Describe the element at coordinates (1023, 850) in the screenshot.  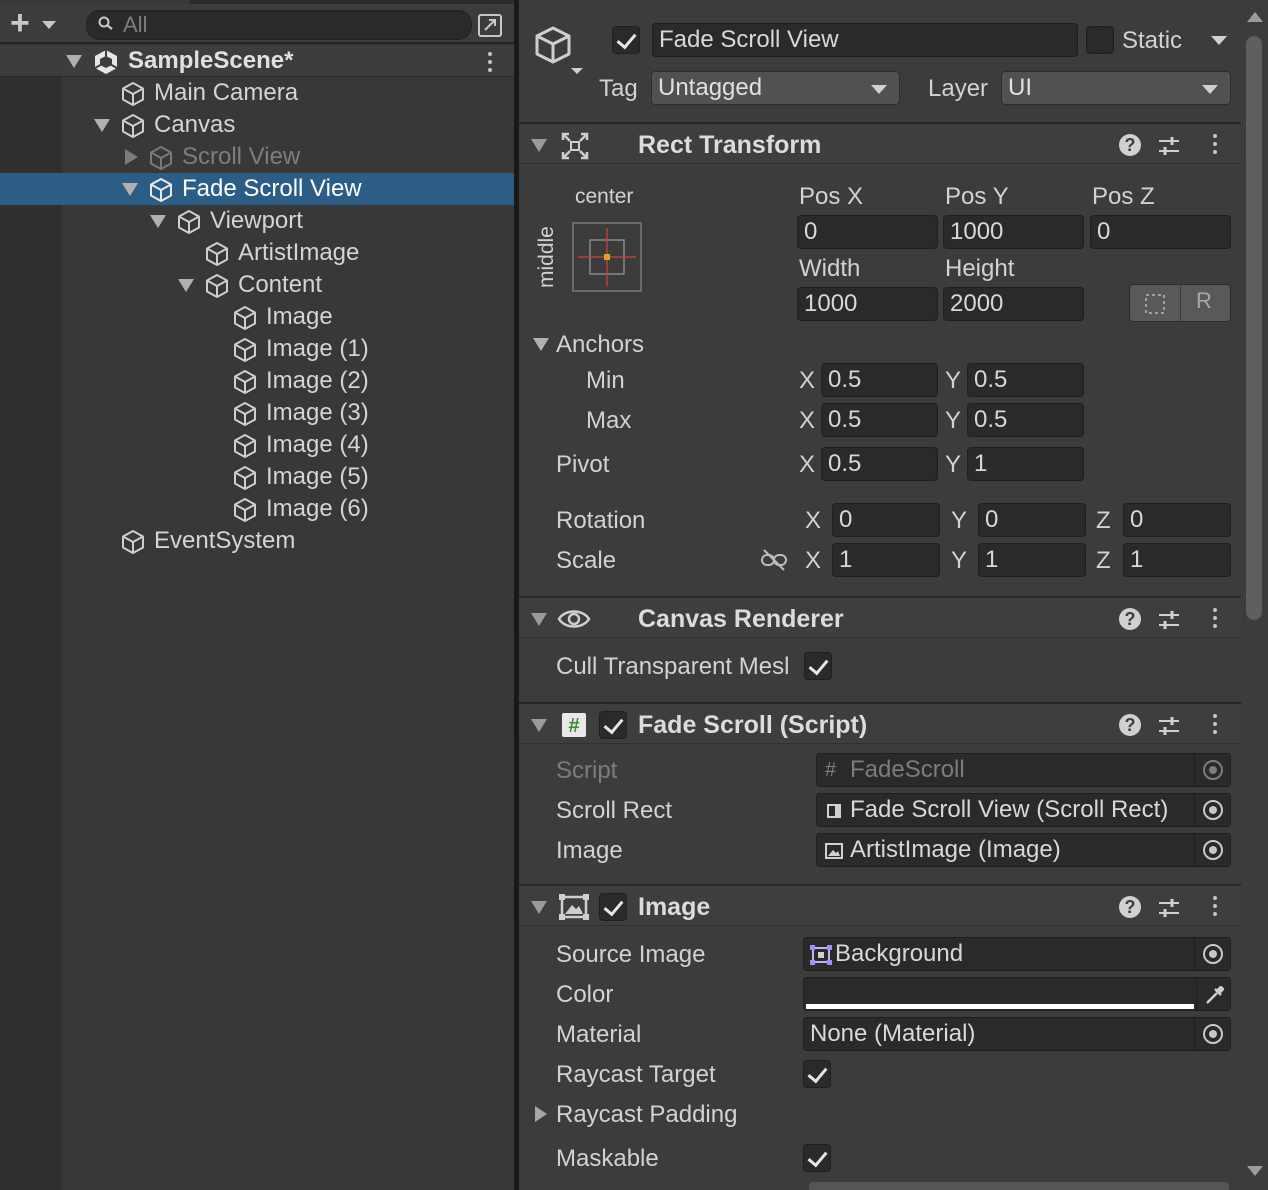
I see `image-reference-field: ArtistImage (Image)` at that location.